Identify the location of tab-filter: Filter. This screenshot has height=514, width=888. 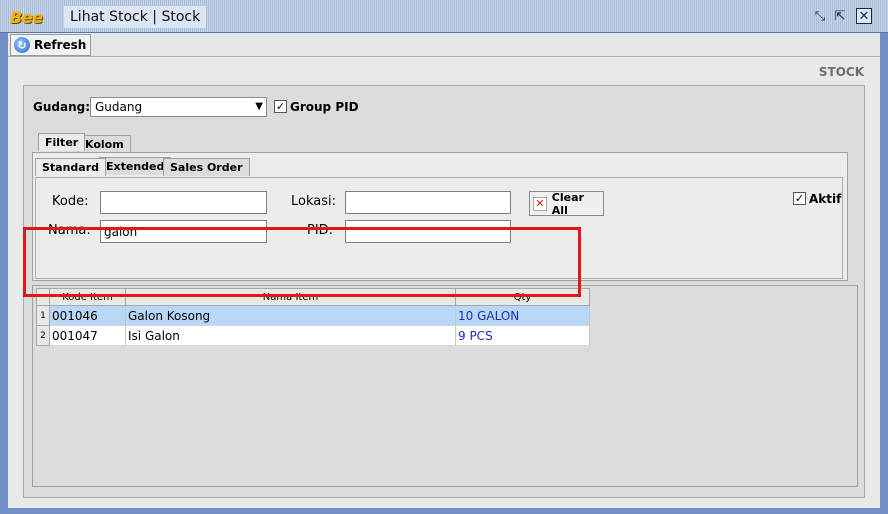
(62, 142).